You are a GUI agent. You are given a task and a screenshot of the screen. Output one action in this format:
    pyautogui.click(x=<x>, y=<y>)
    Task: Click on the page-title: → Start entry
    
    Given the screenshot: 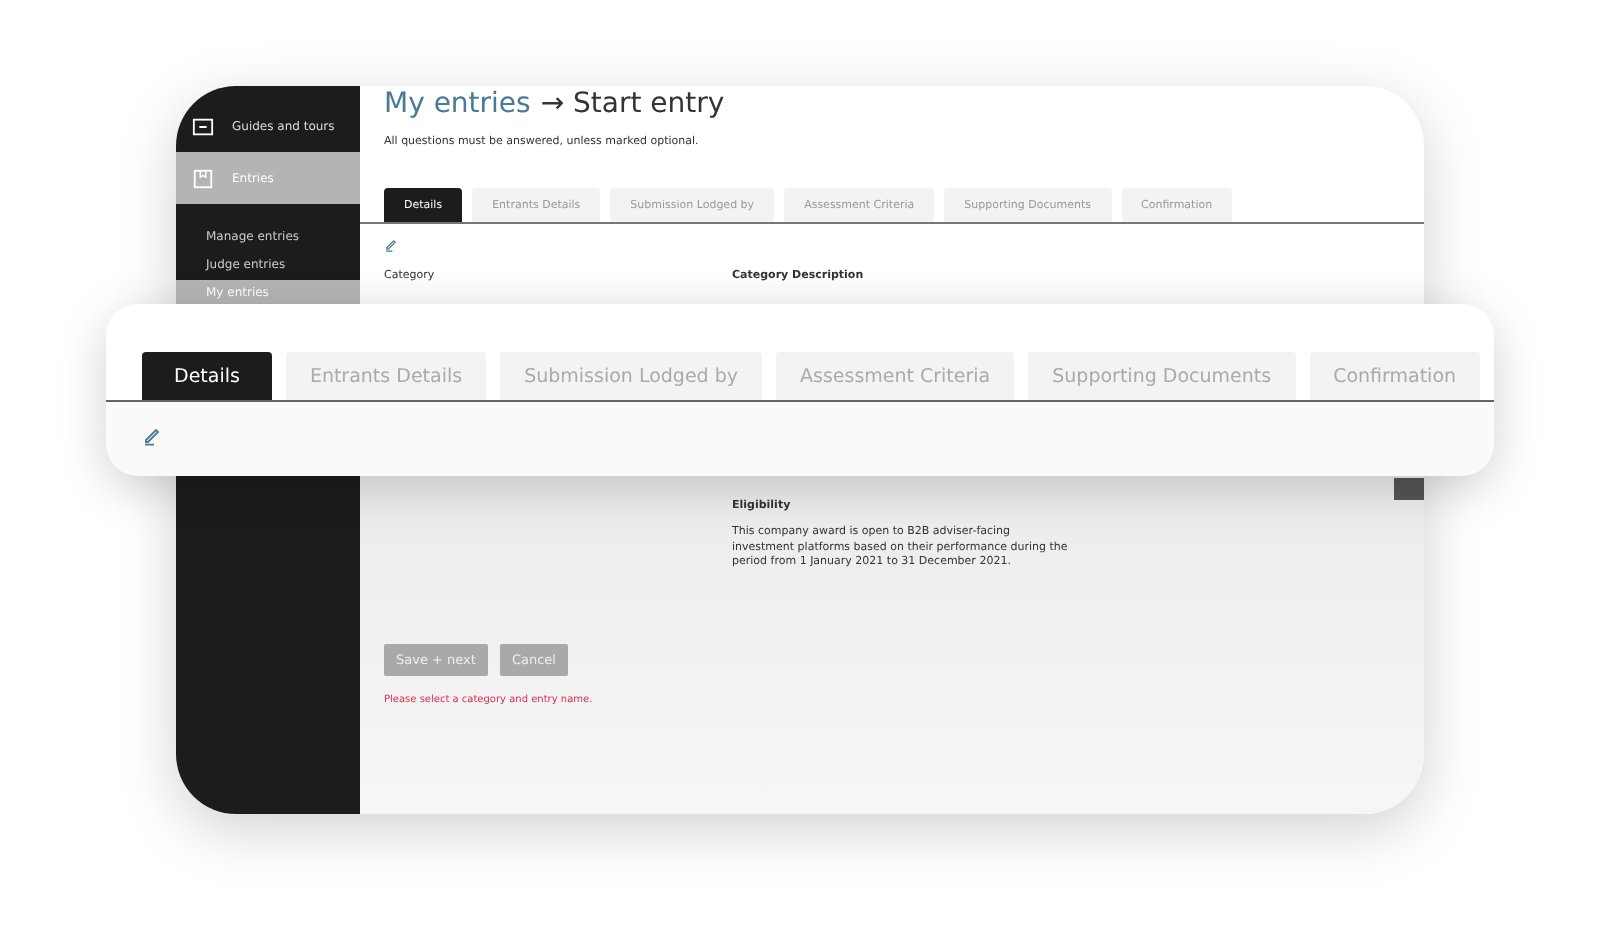 What is the action you would take?
    pyautogui.click(x=632, y=104)
    